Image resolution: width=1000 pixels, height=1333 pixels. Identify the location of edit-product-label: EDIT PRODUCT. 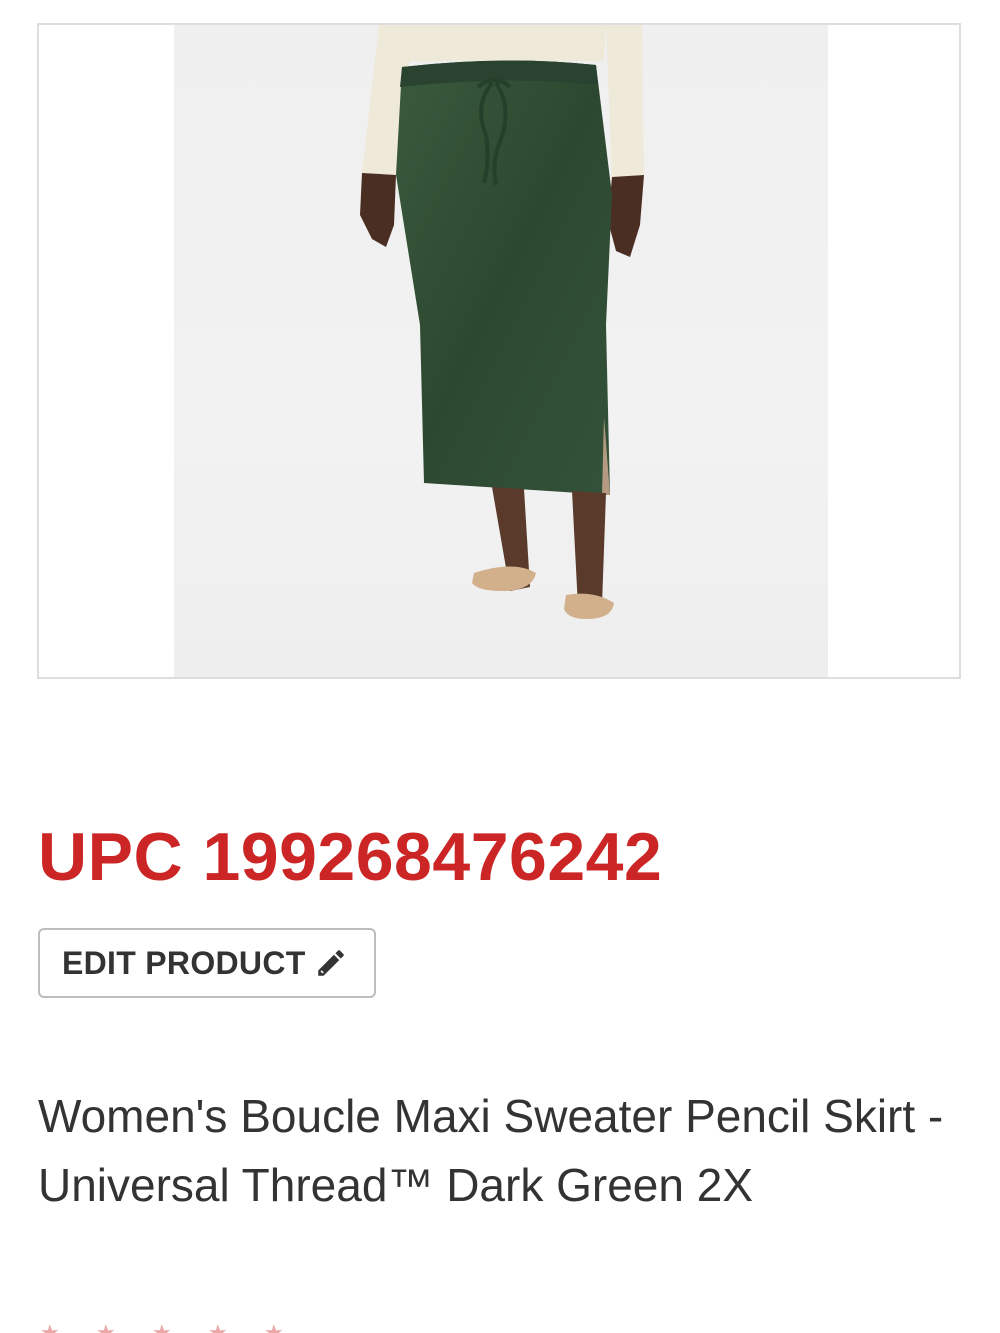
(184, 962).